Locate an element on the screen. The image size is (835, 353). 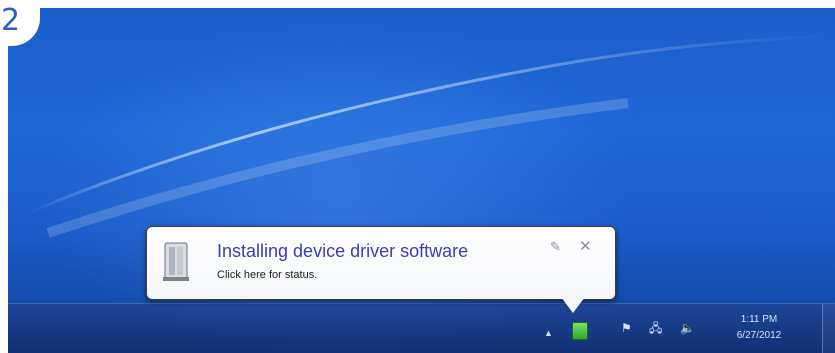
clock-date: 6/27/2012 is located at coordinates (759, 335).